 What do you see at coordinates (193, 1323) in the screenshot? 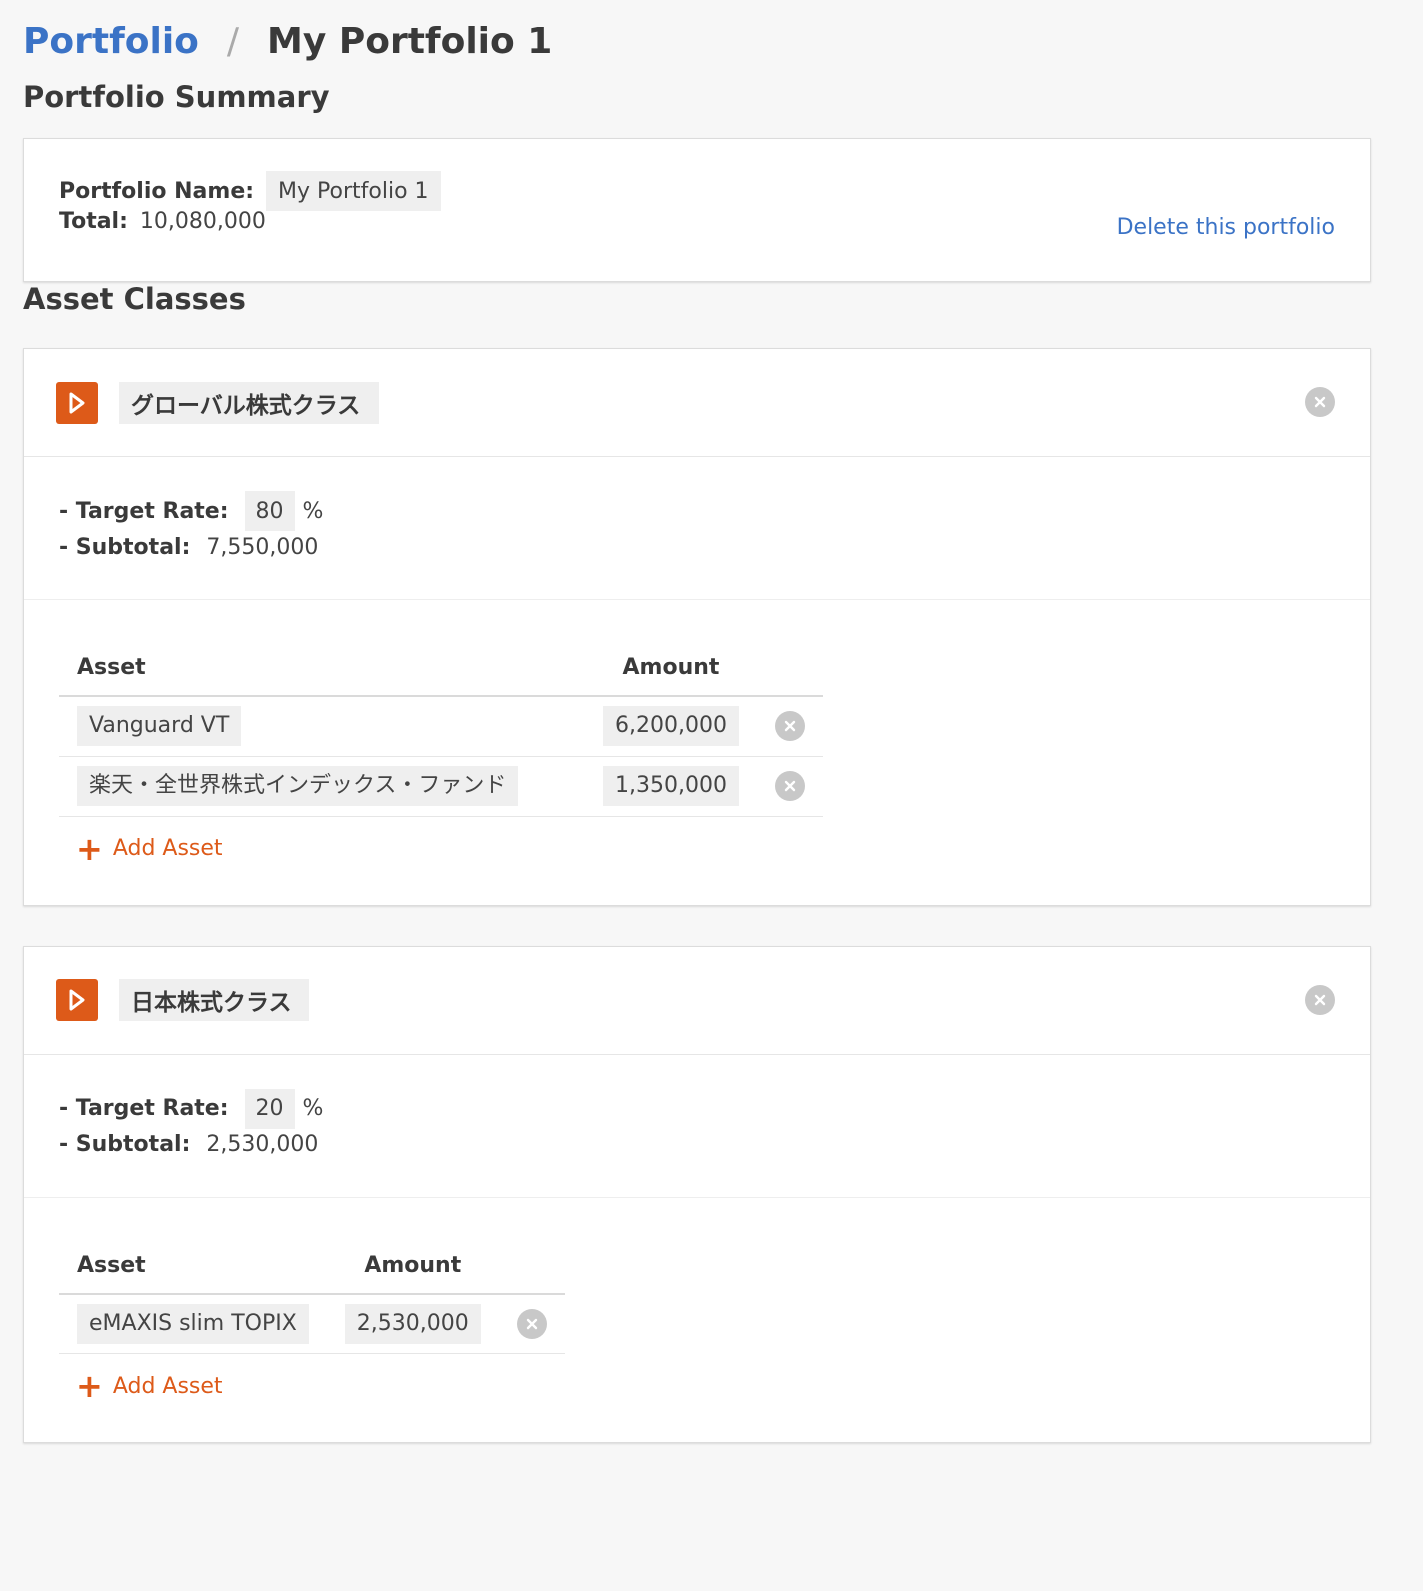
I see `asset-name-field: eMAXIS slim TOPIX` at bounding box center [193, 1323].